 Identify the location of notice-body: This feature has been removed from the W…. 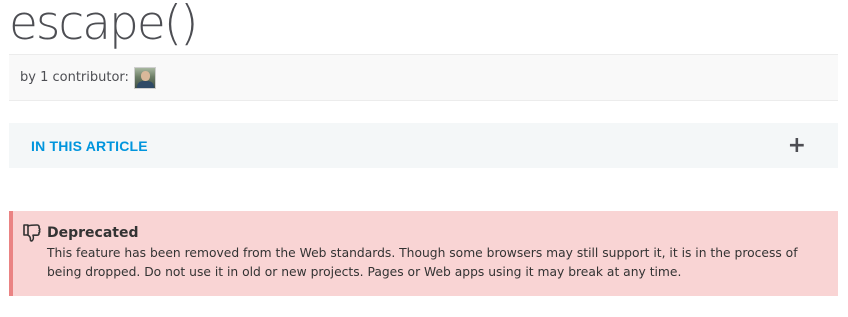
(422, 262).